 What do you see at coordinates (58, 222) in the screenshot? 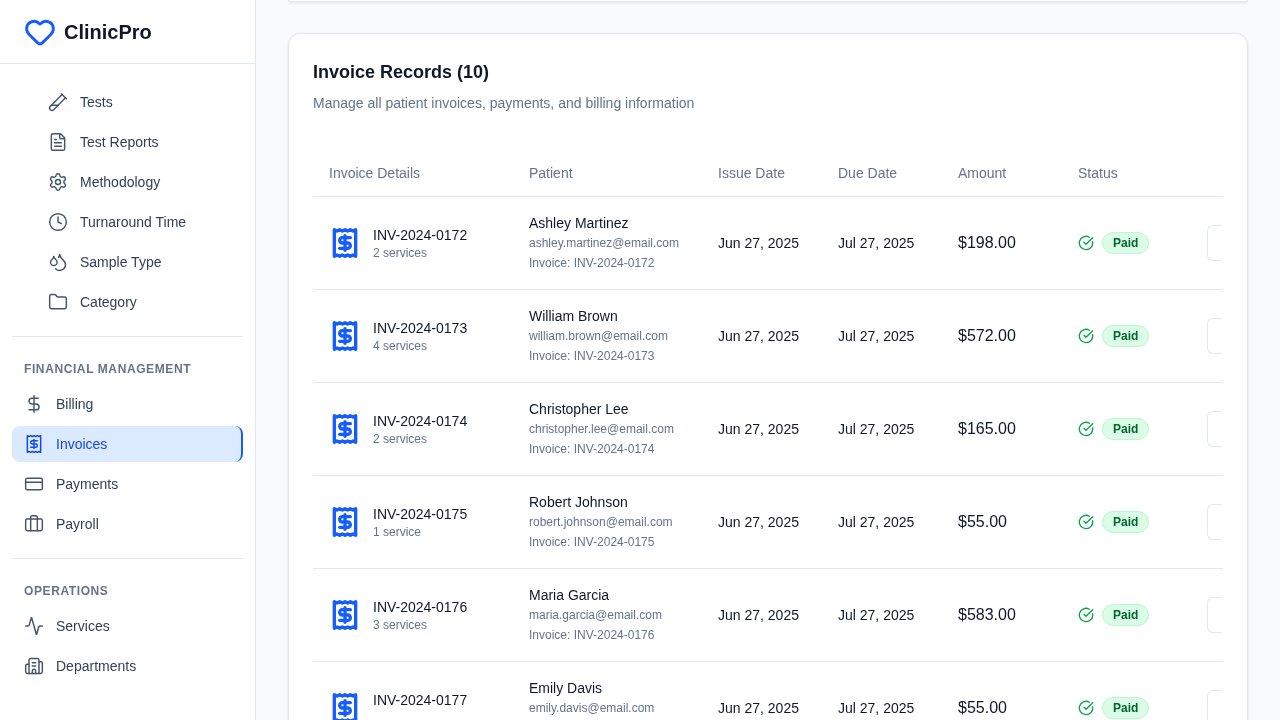
I see `clock-icon` at bounding box center [58, 222].